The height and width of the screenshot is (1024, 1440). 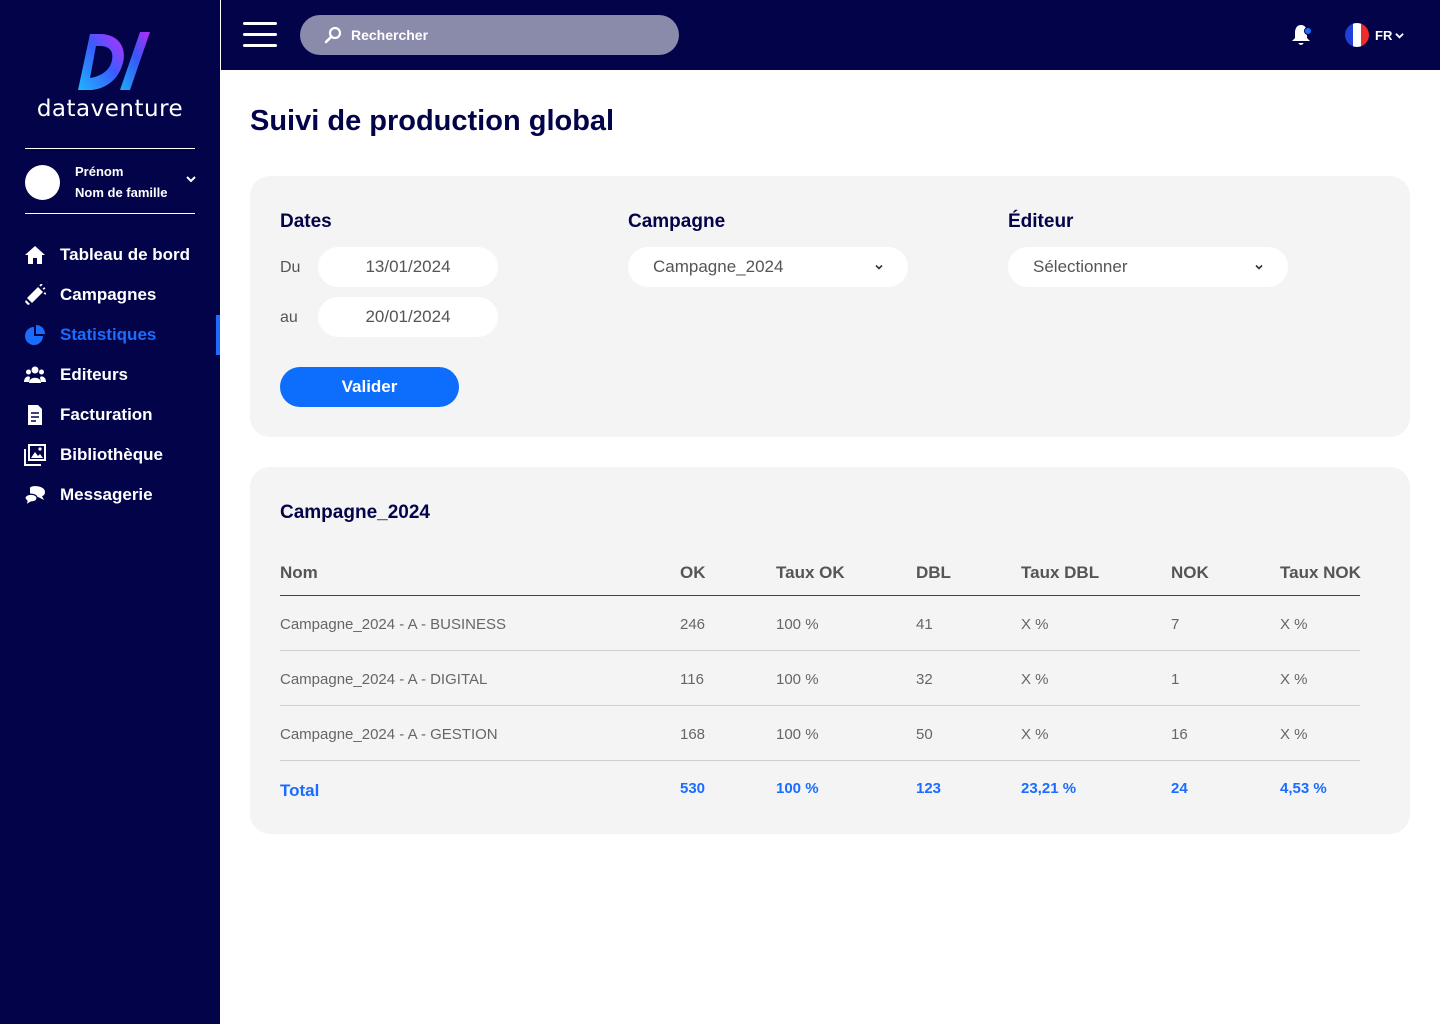 What do you see at coordinates (35, 495) in the screenshot?
I see `chat-icon` at bounding box center [35, 495].